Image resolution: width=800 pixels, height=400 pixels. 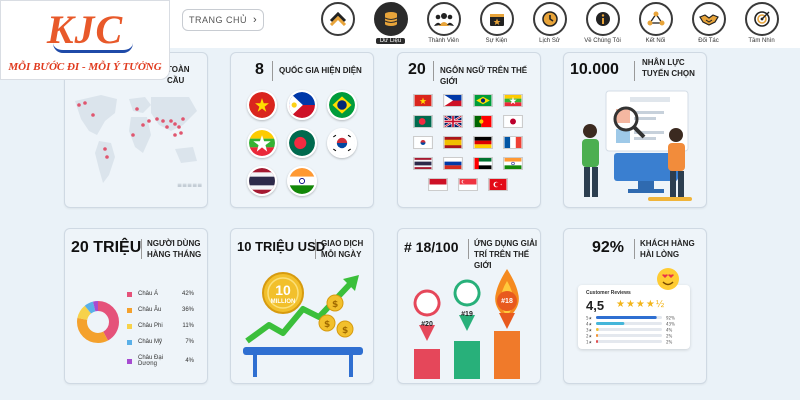 What do you see at coordinates (469, 130) in the screenshot?
I see `card-languages: 20 NGÔN NGỮ TRÊN THẾ GIỚI` at bounding box center [469, 130].